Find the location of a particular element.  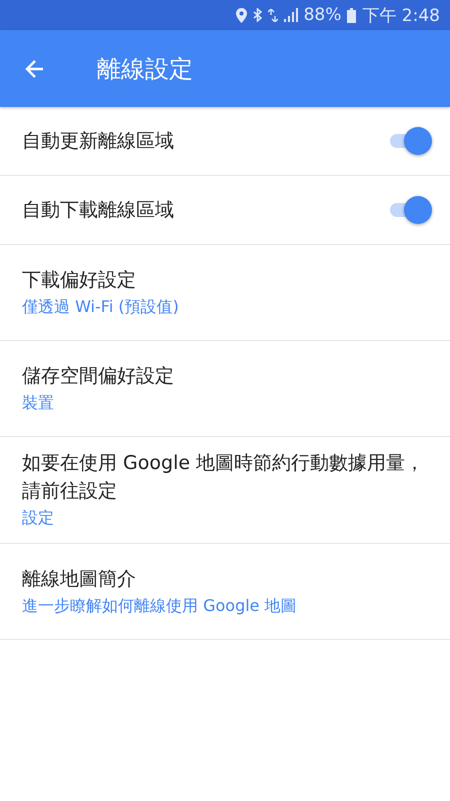

data-arrows-icon is located at coordinates (273, 15).